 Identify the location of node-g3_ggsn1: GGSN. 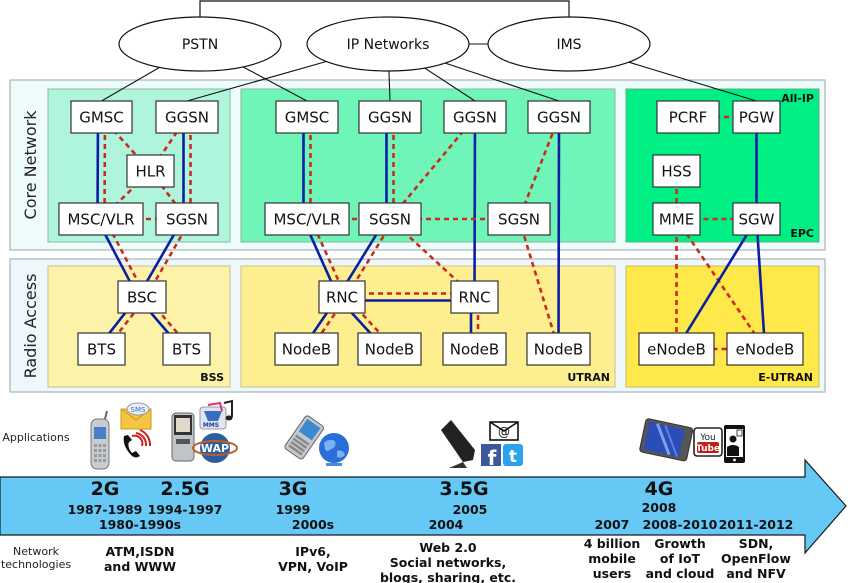
(390, 117).